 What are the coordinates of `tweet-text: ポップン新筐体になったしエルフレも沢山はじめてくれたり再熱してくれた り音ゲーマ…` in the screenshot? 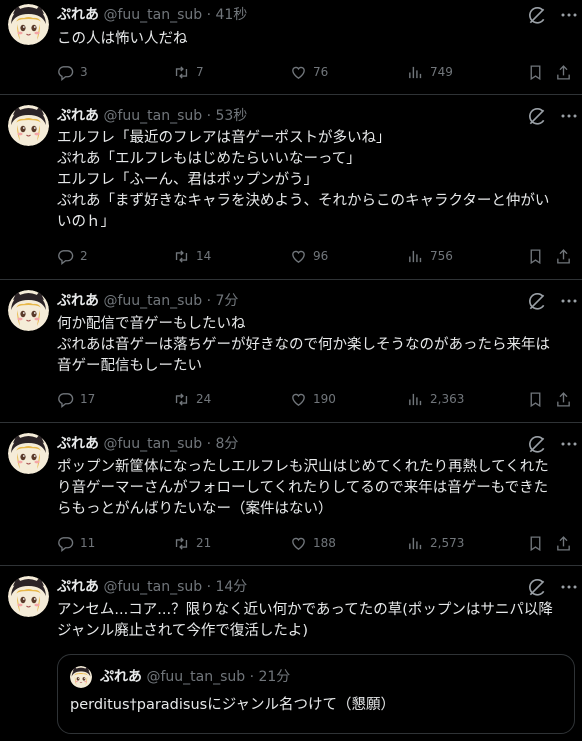 It's located at (303, 488).